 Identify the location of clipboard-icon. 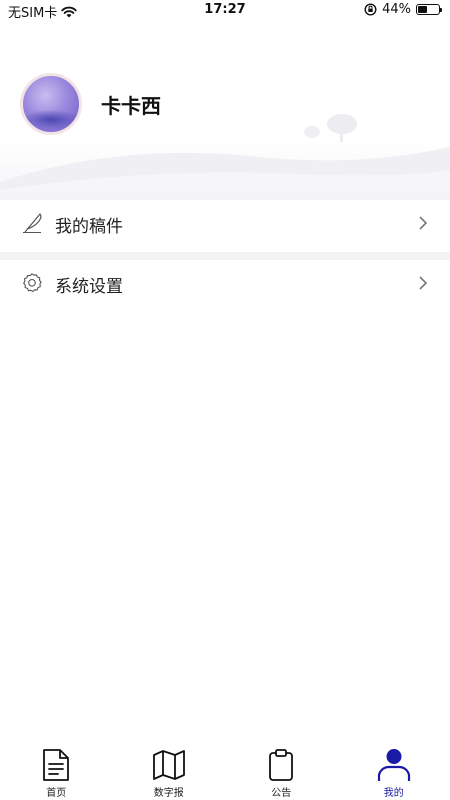
(281, 765).